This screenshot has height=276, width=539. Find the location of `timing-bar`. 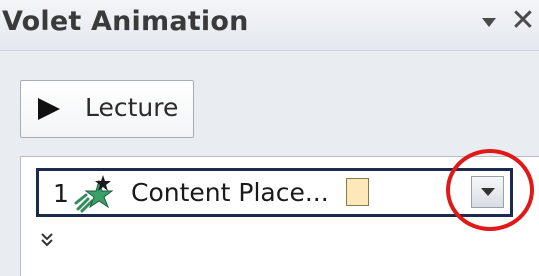

timing-bar is located at coordinates (357, 192).